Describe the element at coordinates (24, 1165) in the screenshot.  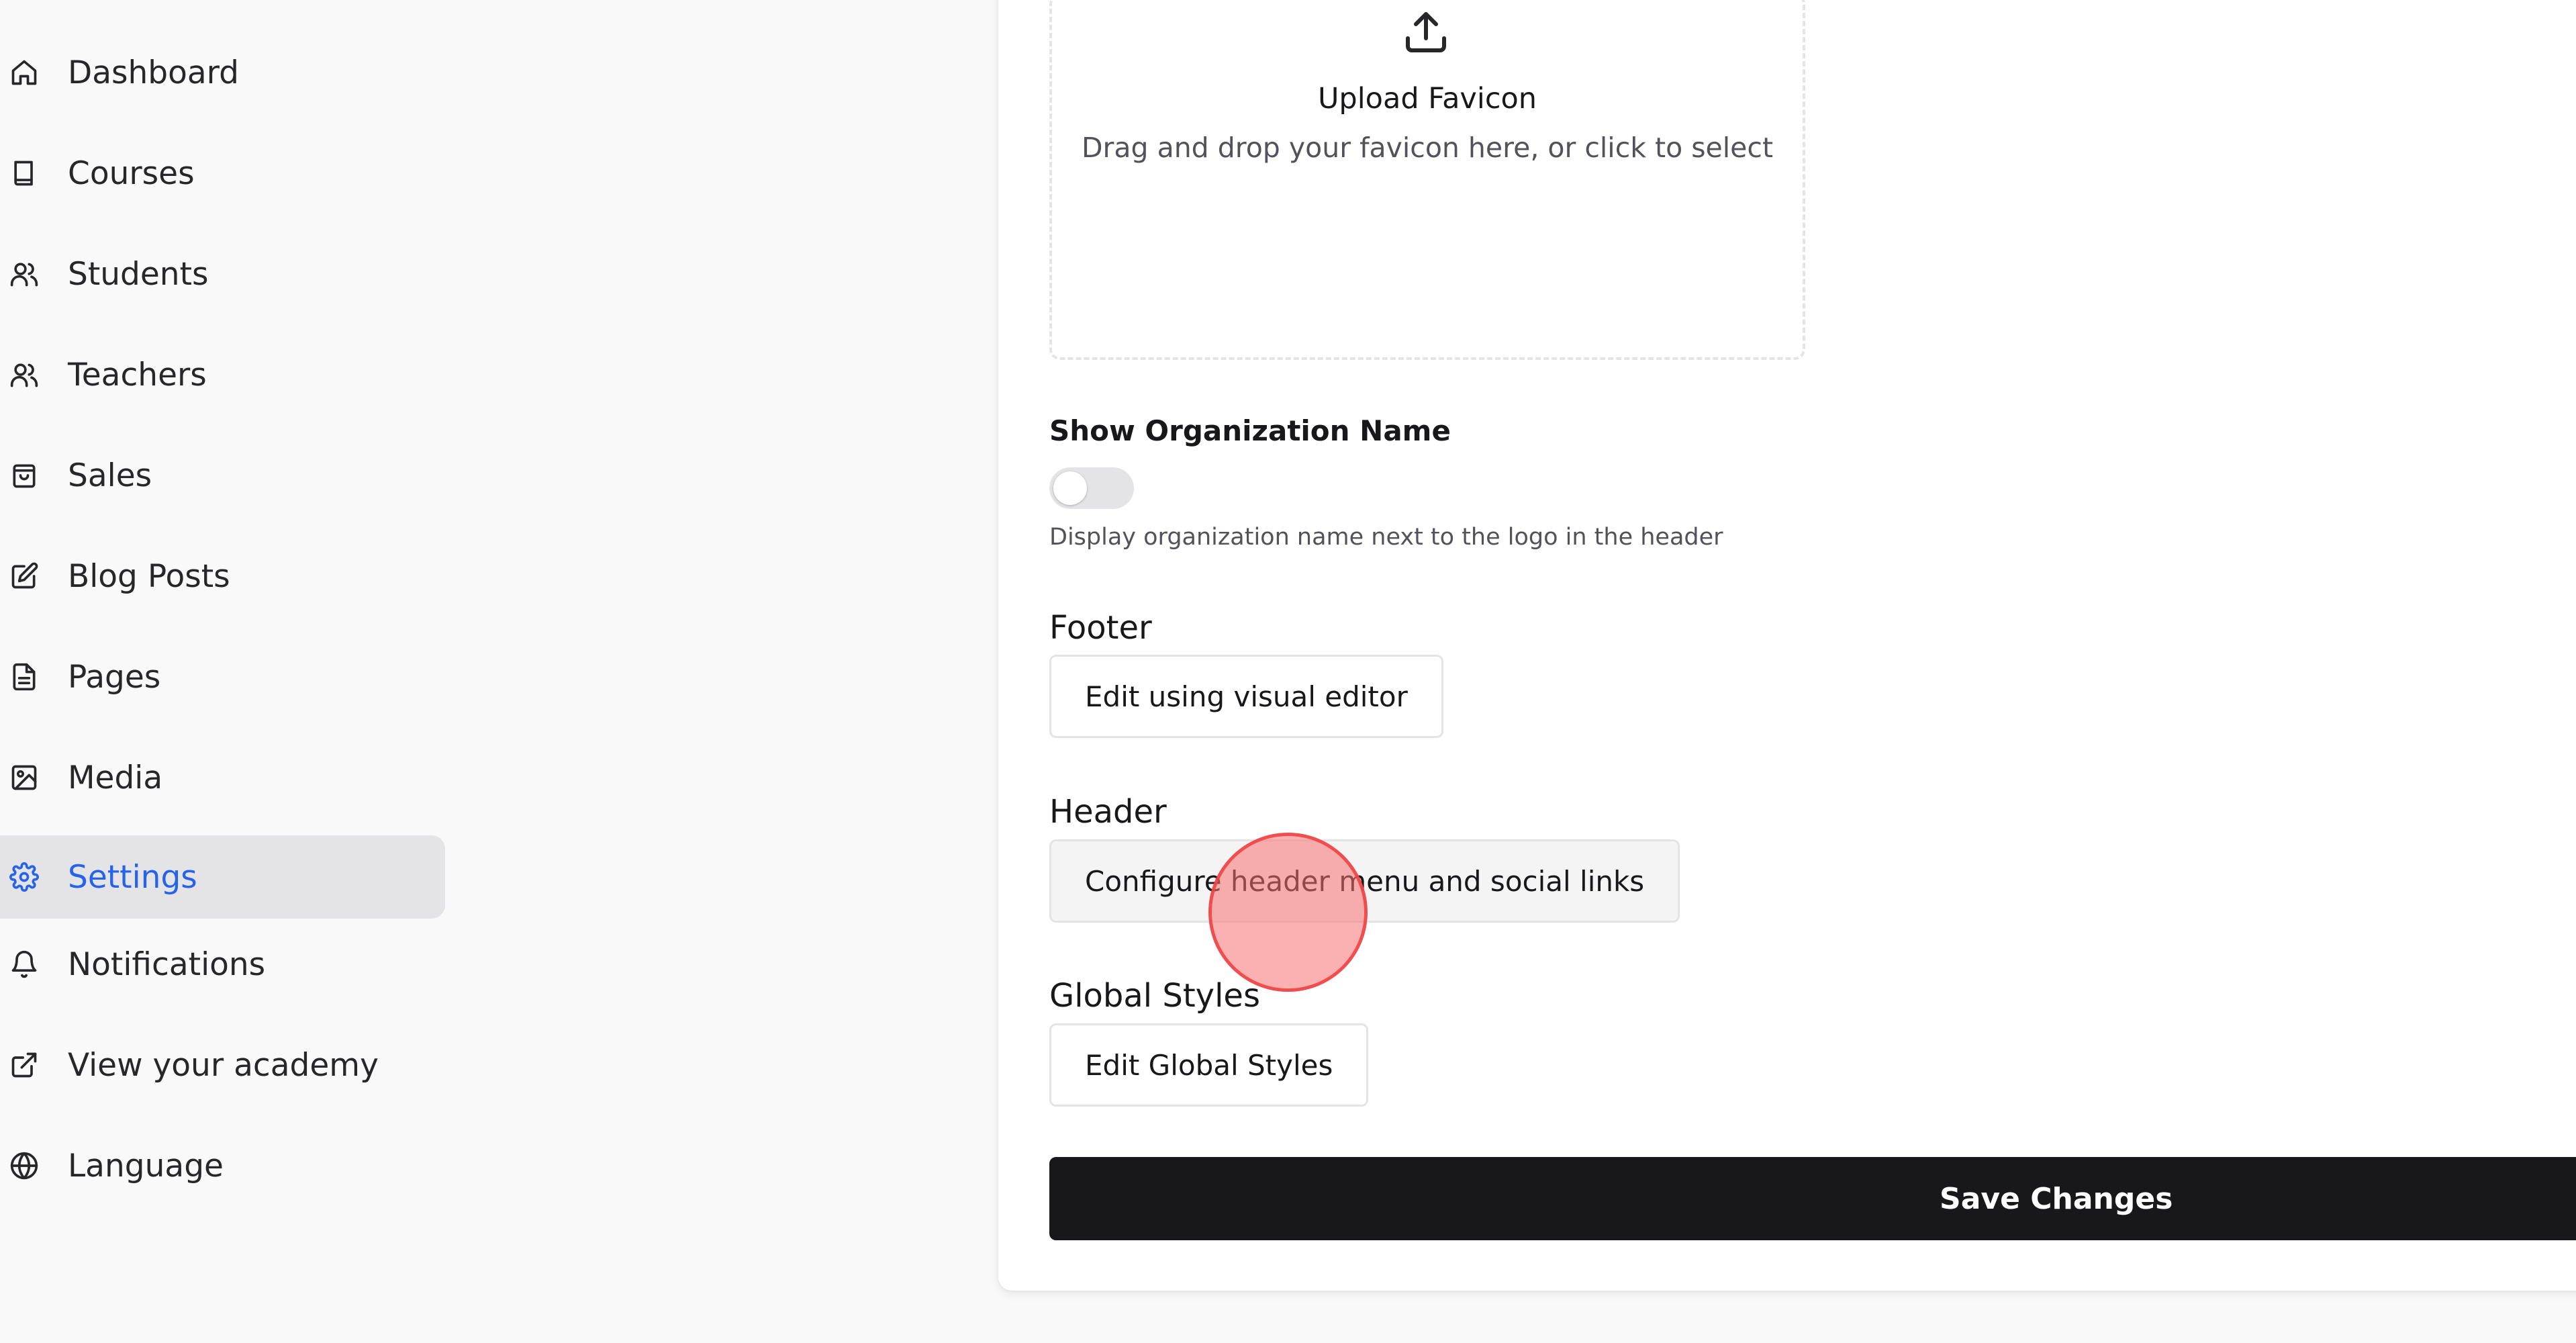
I see `globe-icon` at that location.